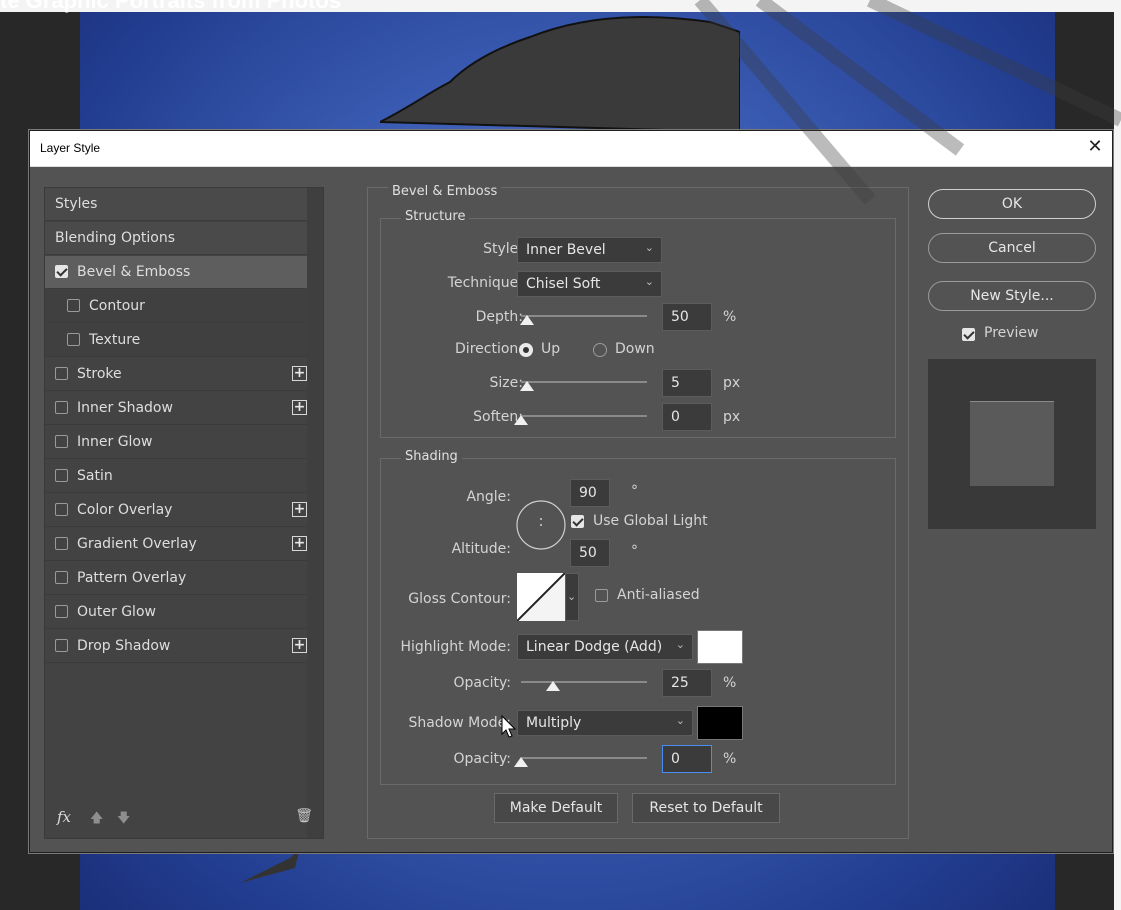 The height and width of the screenshot is (910, 1121). What do you see at coordinates (184, 476) in the screenshot?
I see `style-list-item-satin: Satin` at bounding box center [184, 476].